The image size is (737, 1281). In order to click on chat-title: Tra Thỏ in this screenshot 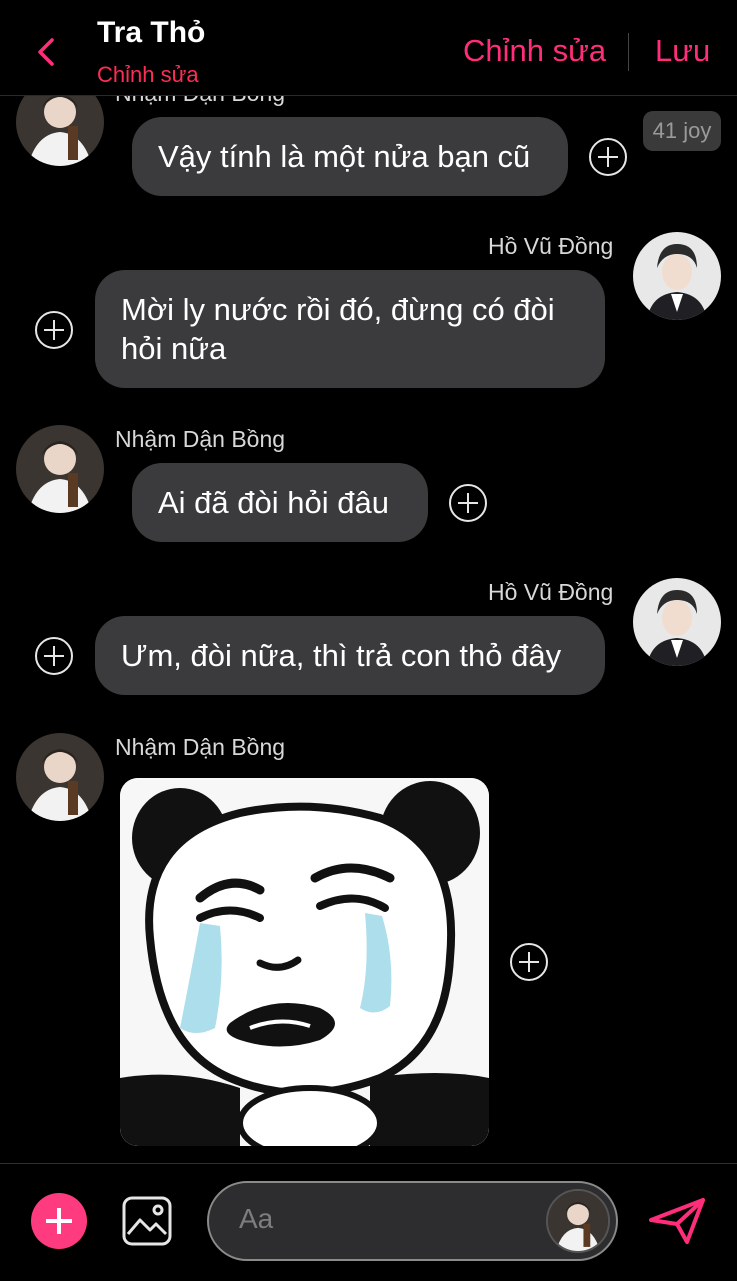, I will do `click(151, 32)`.